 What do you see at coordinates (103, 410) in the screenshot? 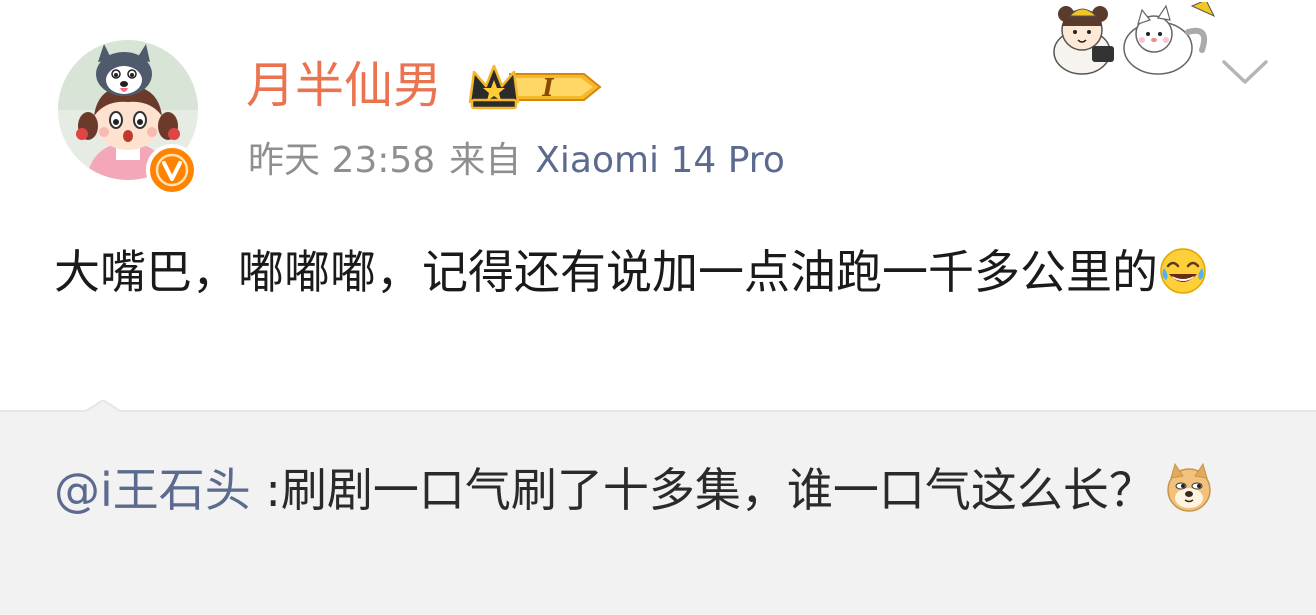
I see `repost-notch-icon` at bounding box center [103, 410].